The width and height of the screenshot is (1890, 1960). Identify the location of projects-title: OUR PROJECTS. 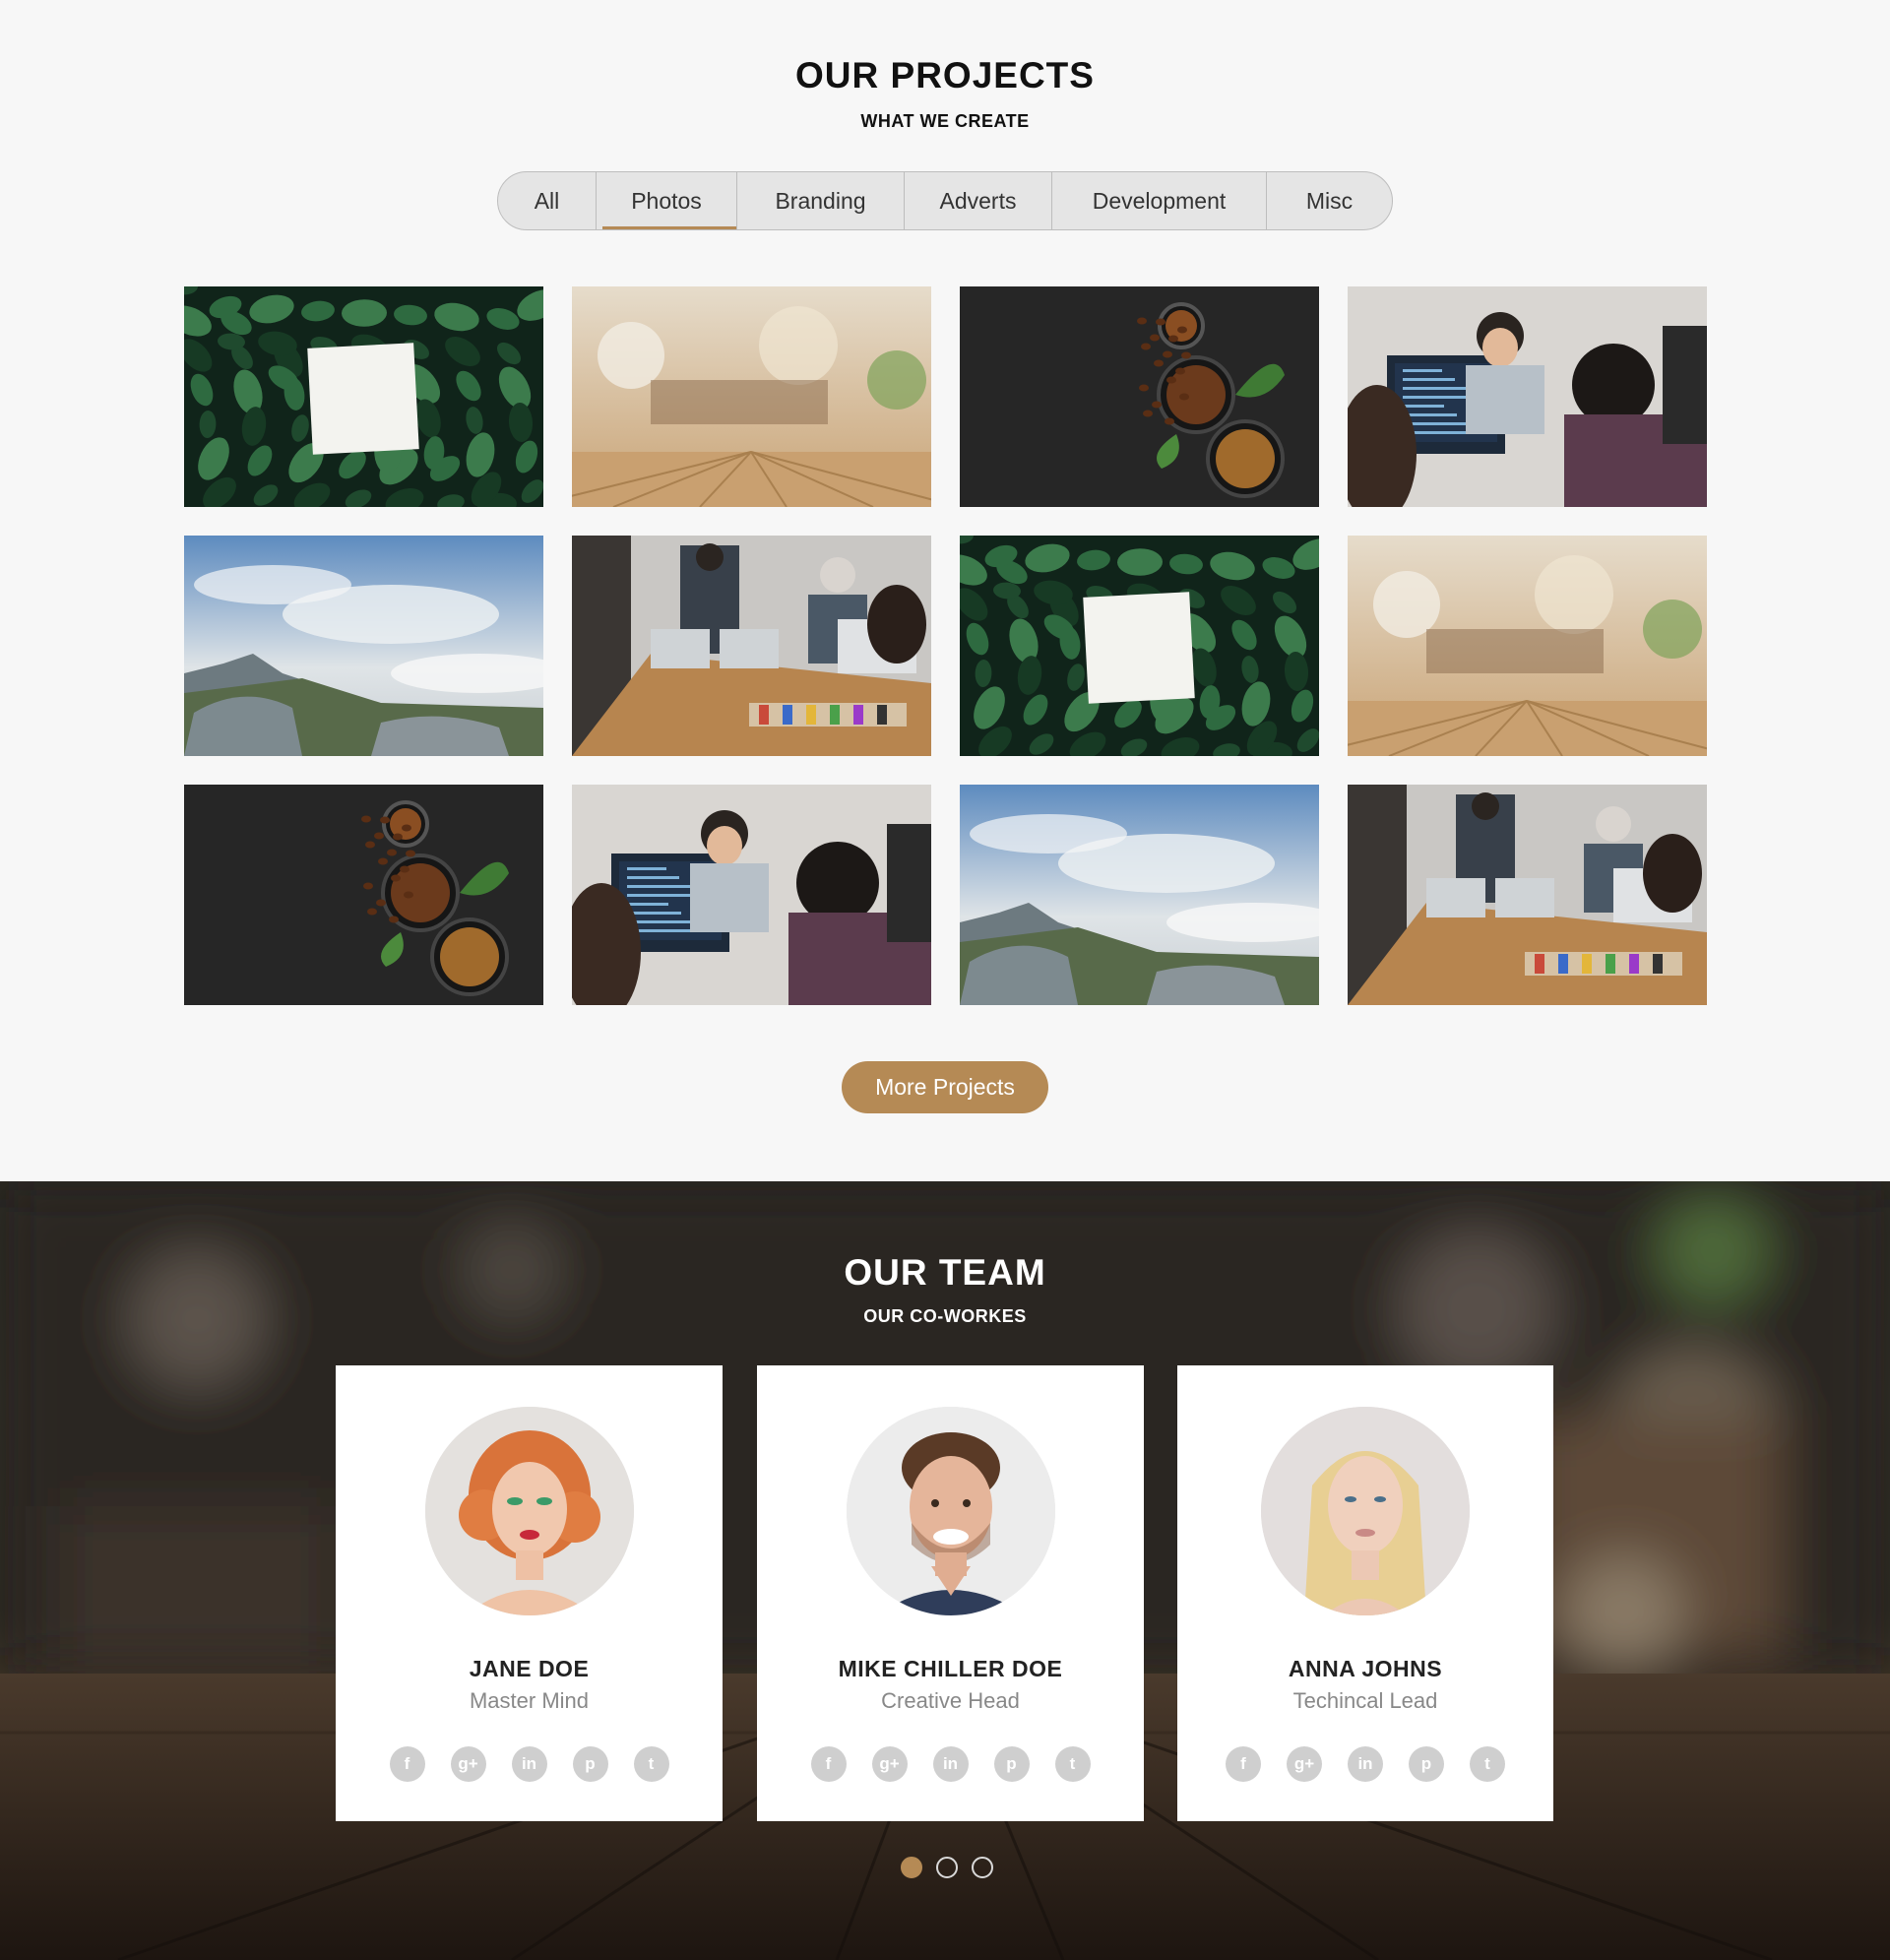
(945, 75).